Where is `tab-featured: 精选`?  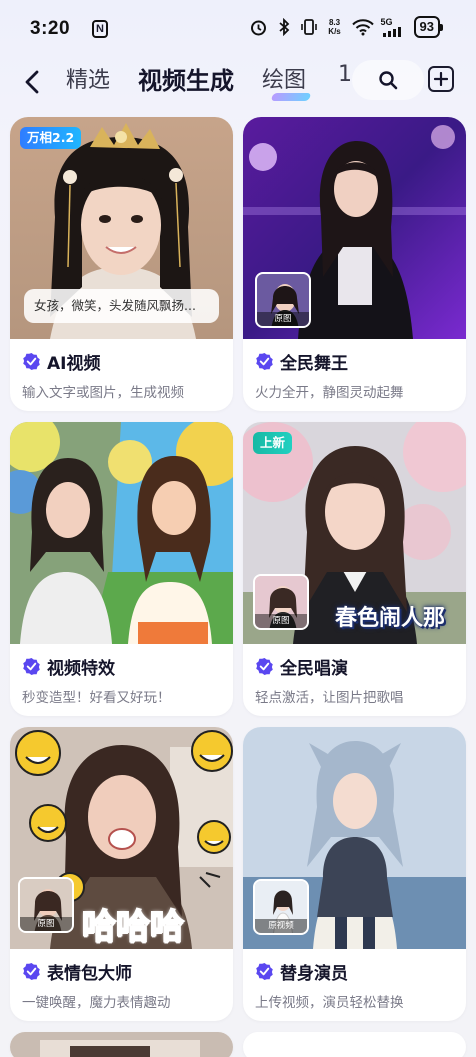 tab-featured: 精选 is located at coordinates (88, 78).